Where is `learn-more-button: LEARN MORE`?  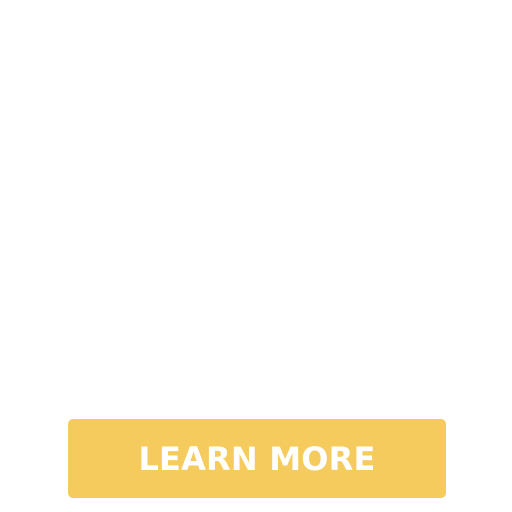 learn-more-button: LEARN MORE is located at coordinates (257, 458).